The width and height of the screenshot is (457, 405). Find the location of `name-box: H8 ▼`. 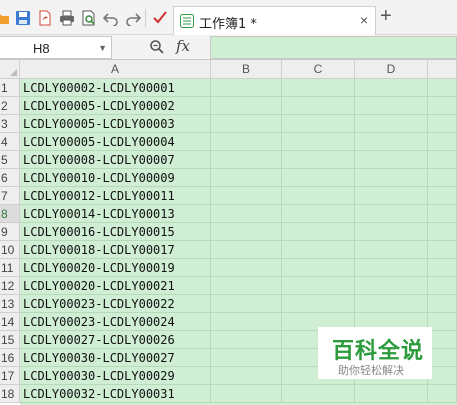

name-box: H8 ▼ is located at coordinates (56, 47).